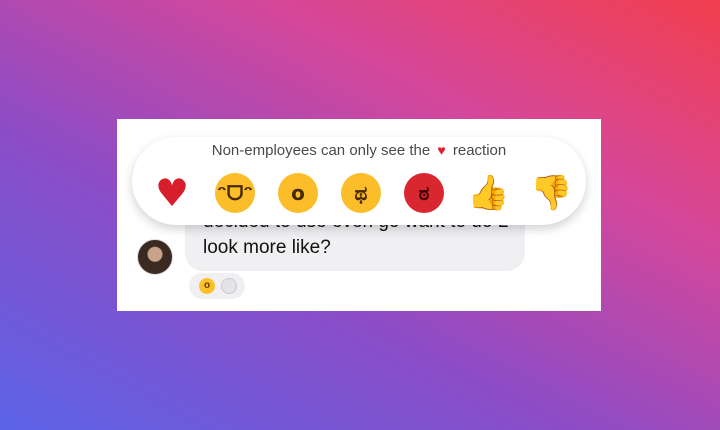 The width and height of the screenshot is (720, 430). What do you see at coordinates (155, 257) in the screenshot?
I see `avatar` at bounding box center [155, 257].